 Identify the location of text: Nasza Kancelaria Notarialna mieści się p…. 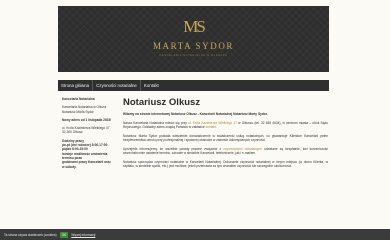
(156, 122).